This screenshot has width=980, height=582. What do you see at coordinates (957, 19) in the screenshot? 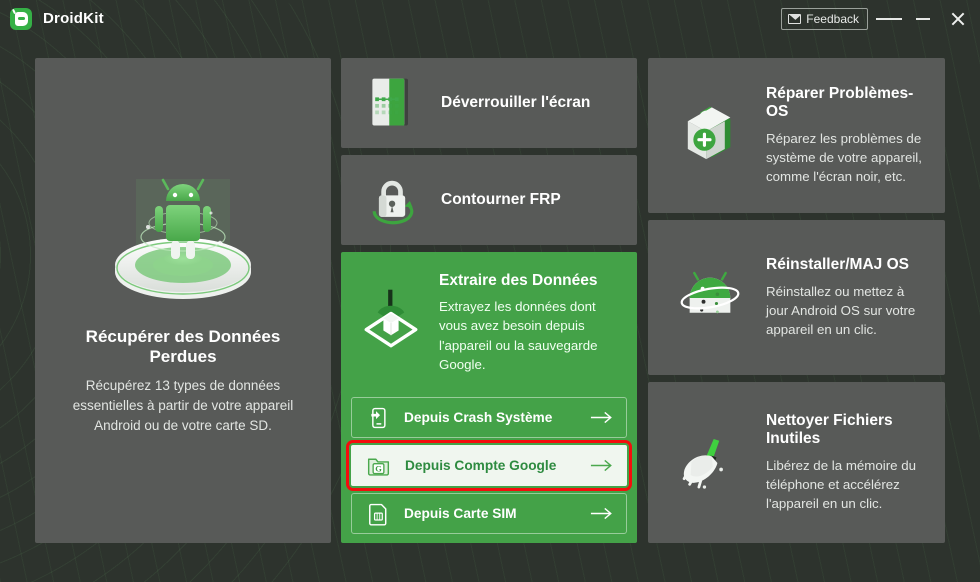
I see `close-icon` at bounding box center [957, 19].